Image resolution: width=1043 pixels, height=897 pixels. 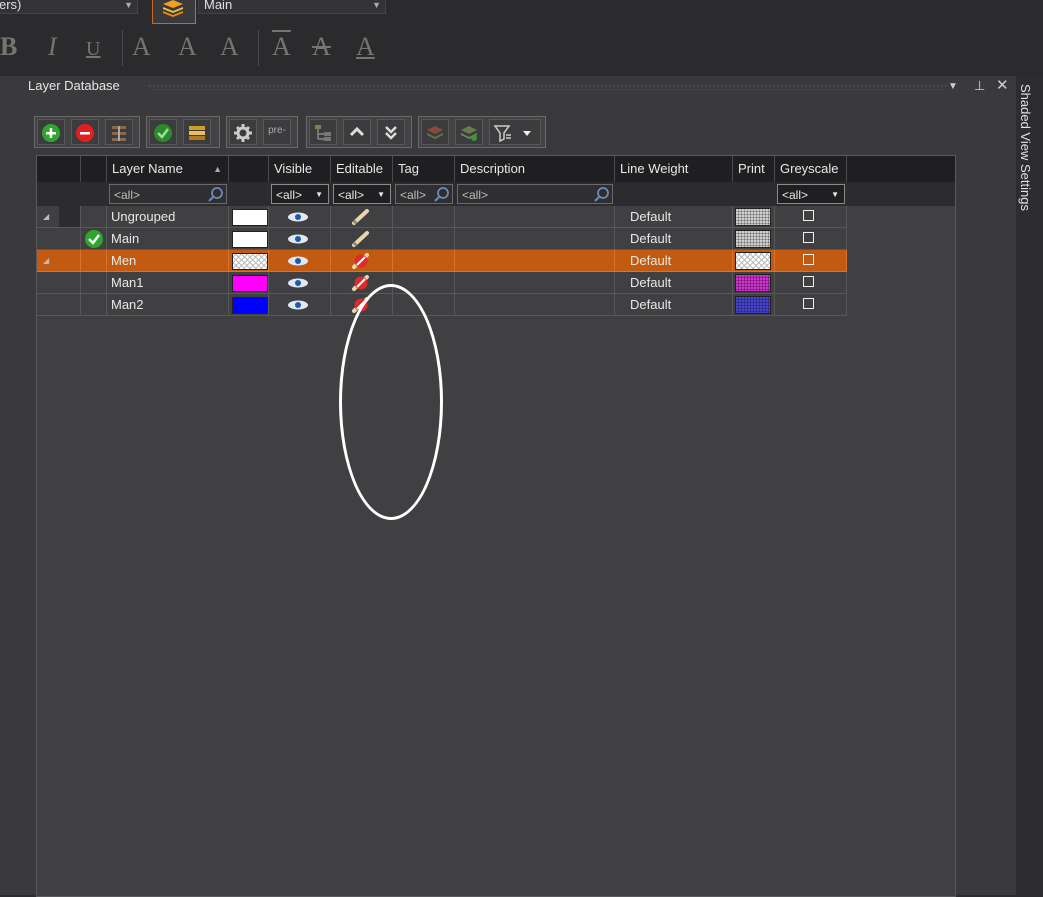 I want to click on filter-visible: <all> ▼, so click(x=300, y=194).